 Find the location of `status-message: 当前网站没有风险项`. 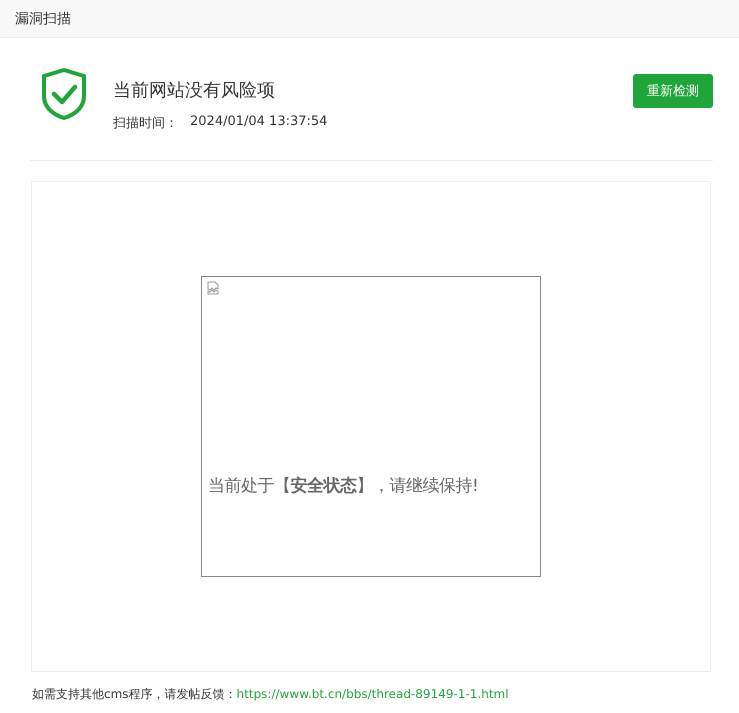

status-message: 当前网站没有风险项 is located at coordinates (194, 90).